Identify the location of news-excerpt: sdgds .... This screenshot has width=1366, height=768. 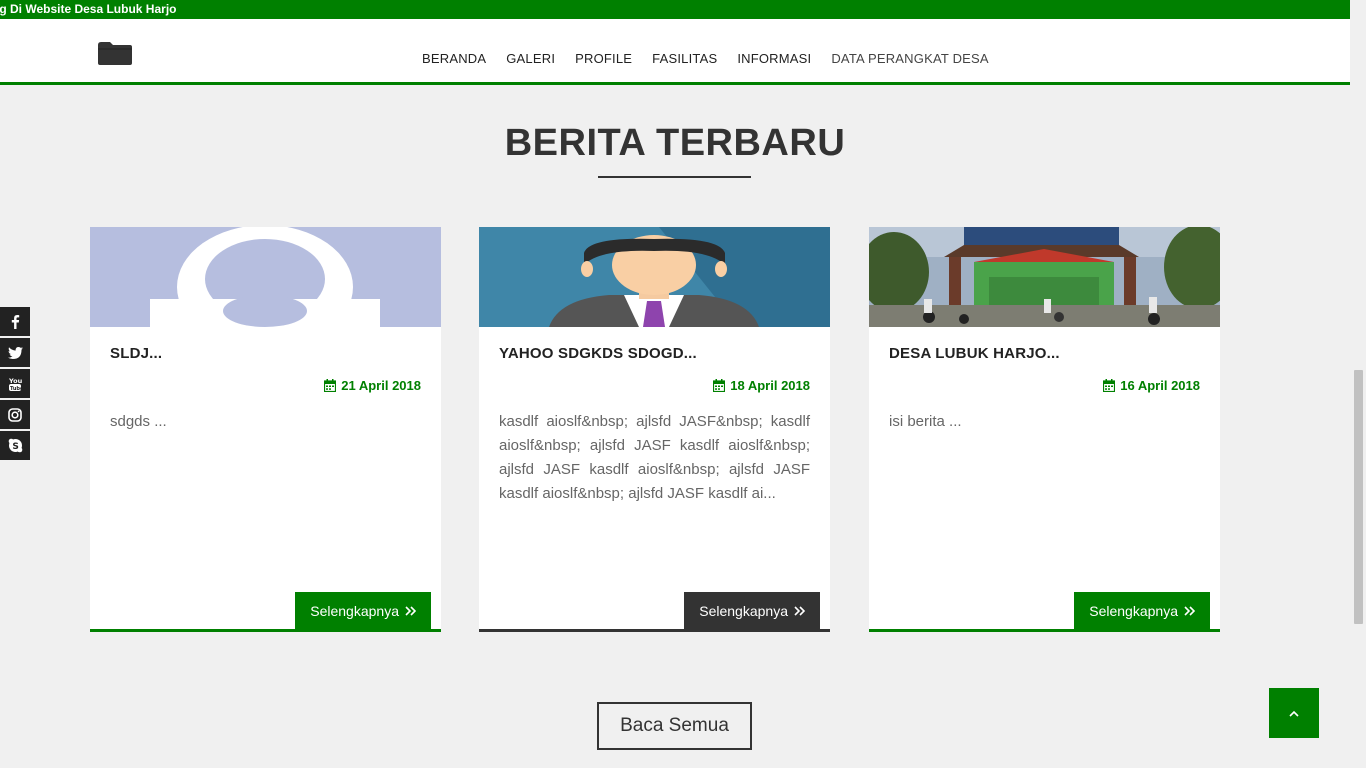
(138, 421).